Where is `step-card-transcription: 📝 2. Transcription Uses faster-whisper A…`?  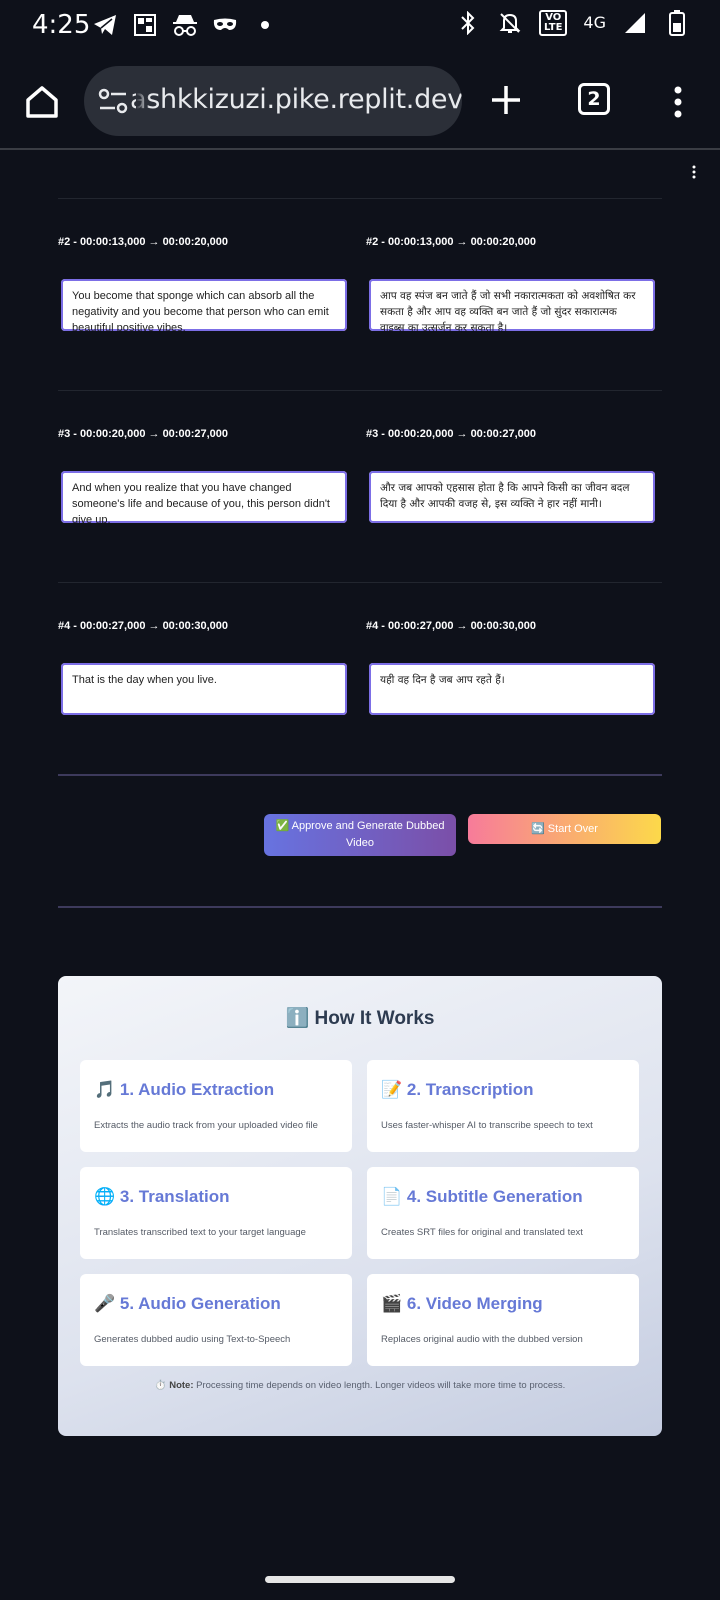
step-card-transcription: 📝 2. Transcription Uses faster-whisper A… is located at coordinates (503, 1106).